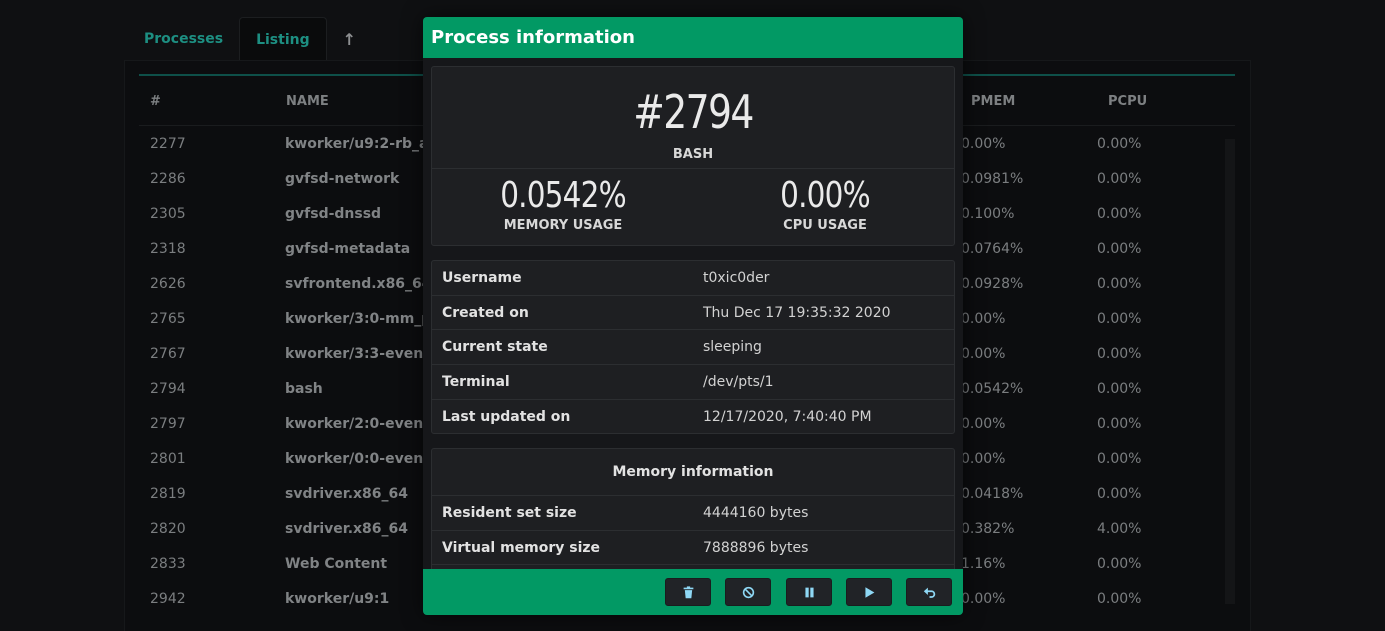 This screenshot has width=1385, height=631. Describe the element at coordinates (168, 249) in the screenshot. I see `cell-pid: 2318` at that location.